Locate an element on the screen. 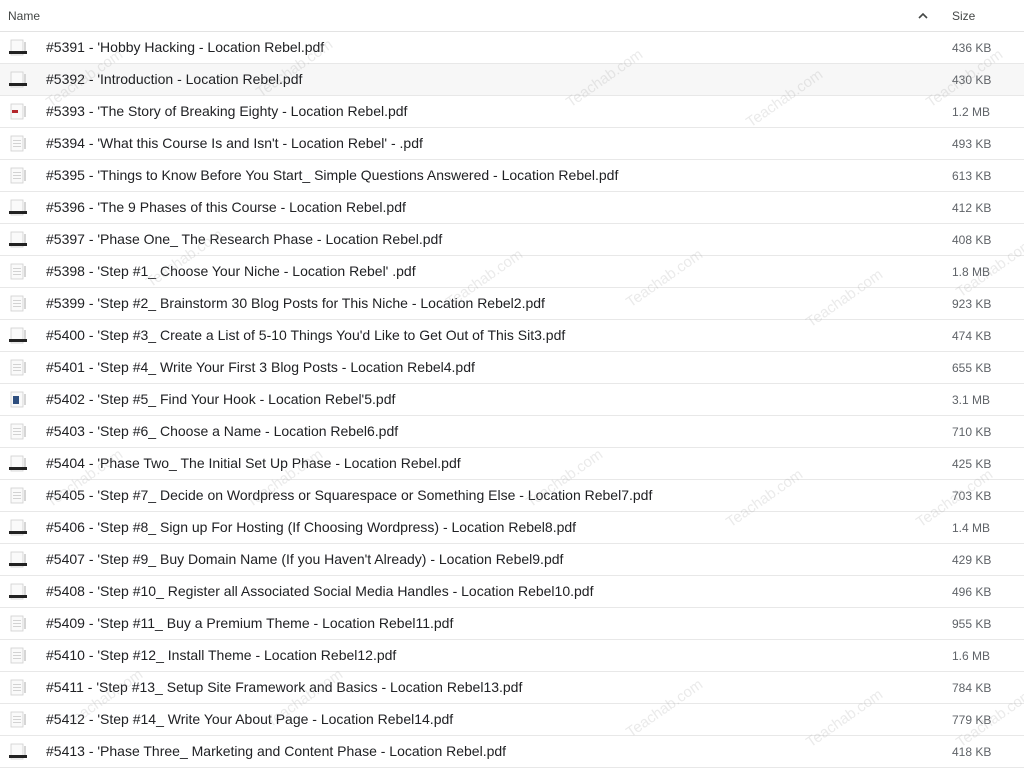  file-size: 779 KB is located at coordinates (972, 720).